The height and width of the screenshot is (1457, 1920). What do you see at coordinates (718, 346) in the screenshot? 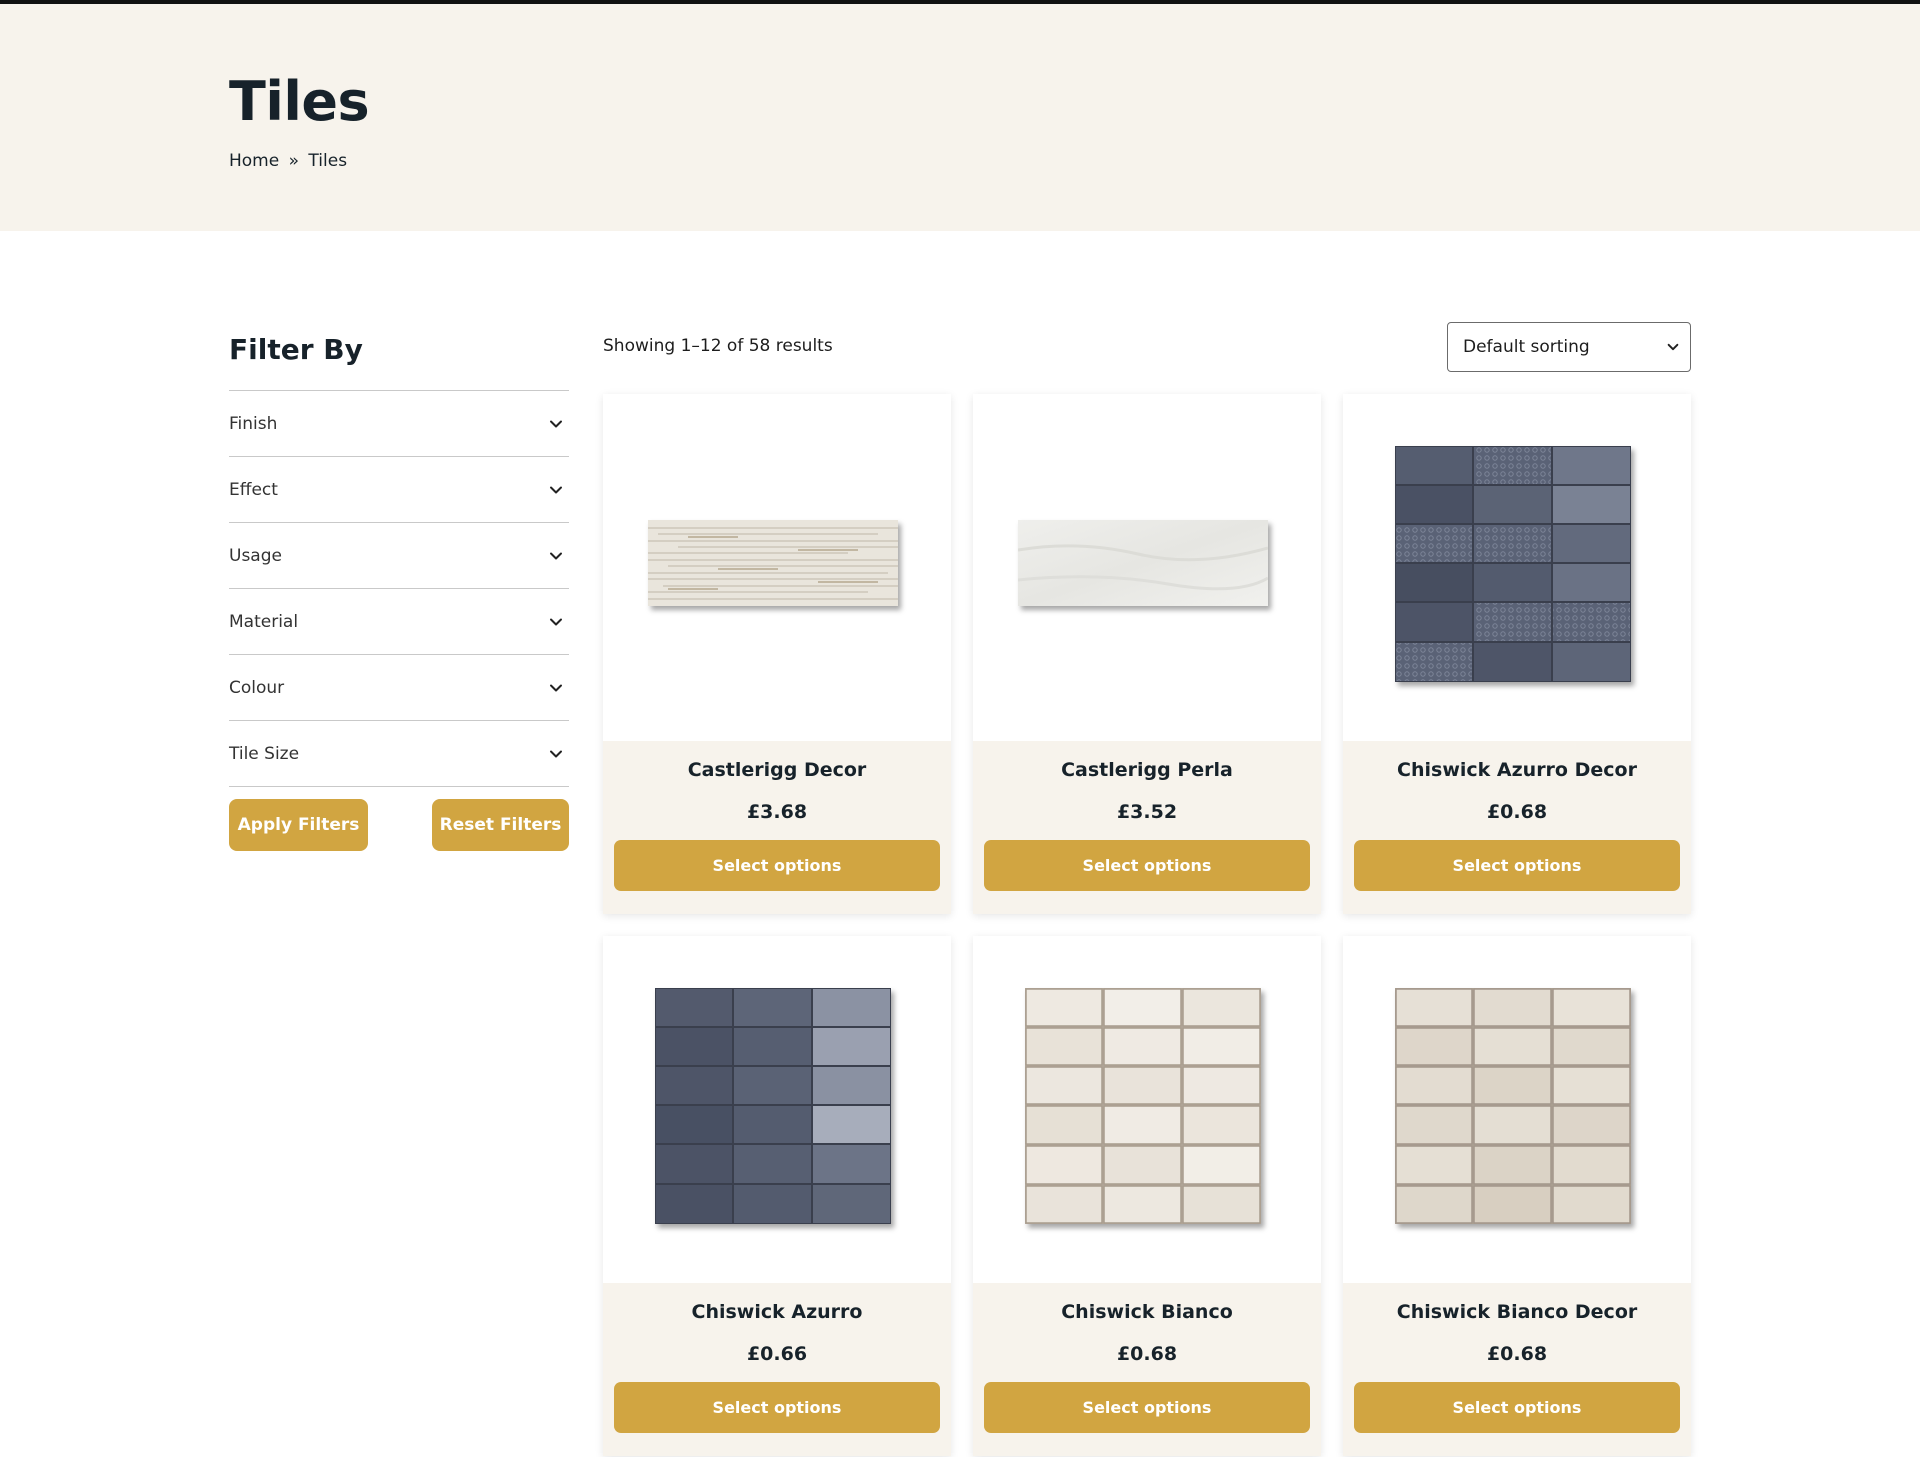
I see `result-count: Showing 1–12 of 58 results` at bounding box center [718, 346].